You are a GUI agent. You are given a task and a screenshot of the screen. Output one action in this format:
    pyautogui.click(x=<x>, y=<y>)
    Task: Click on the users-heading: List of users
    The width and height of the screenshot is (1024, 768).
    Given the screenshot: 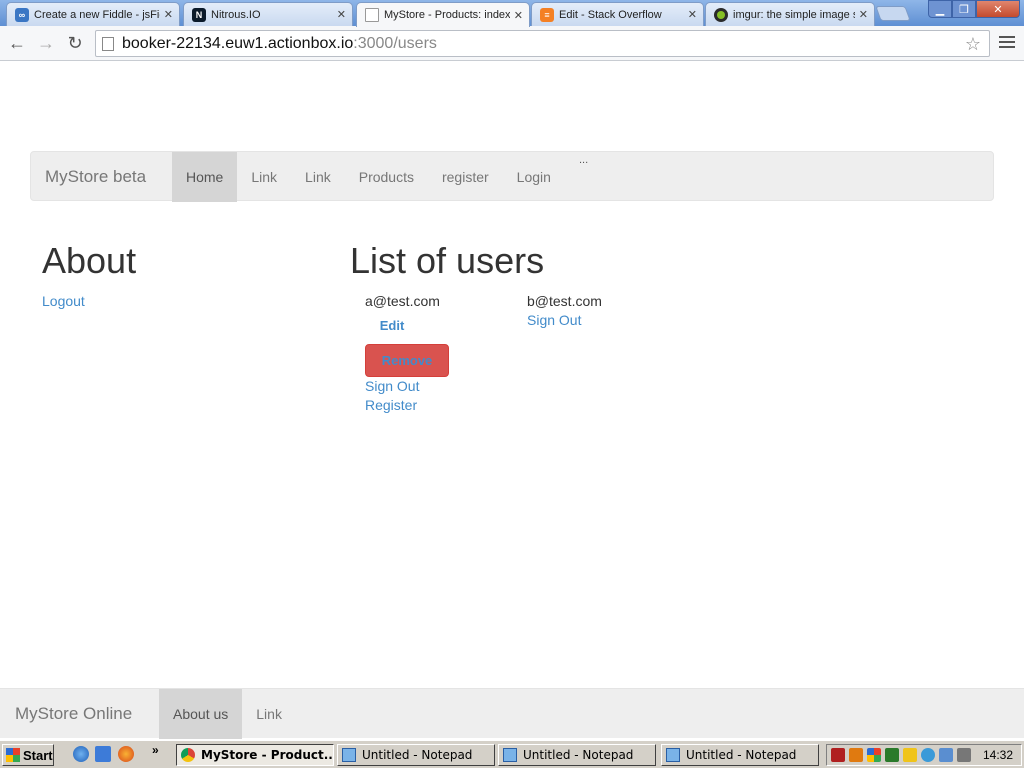 What is the action you would take?
    pyautogui.click(x=447, y=260)
    